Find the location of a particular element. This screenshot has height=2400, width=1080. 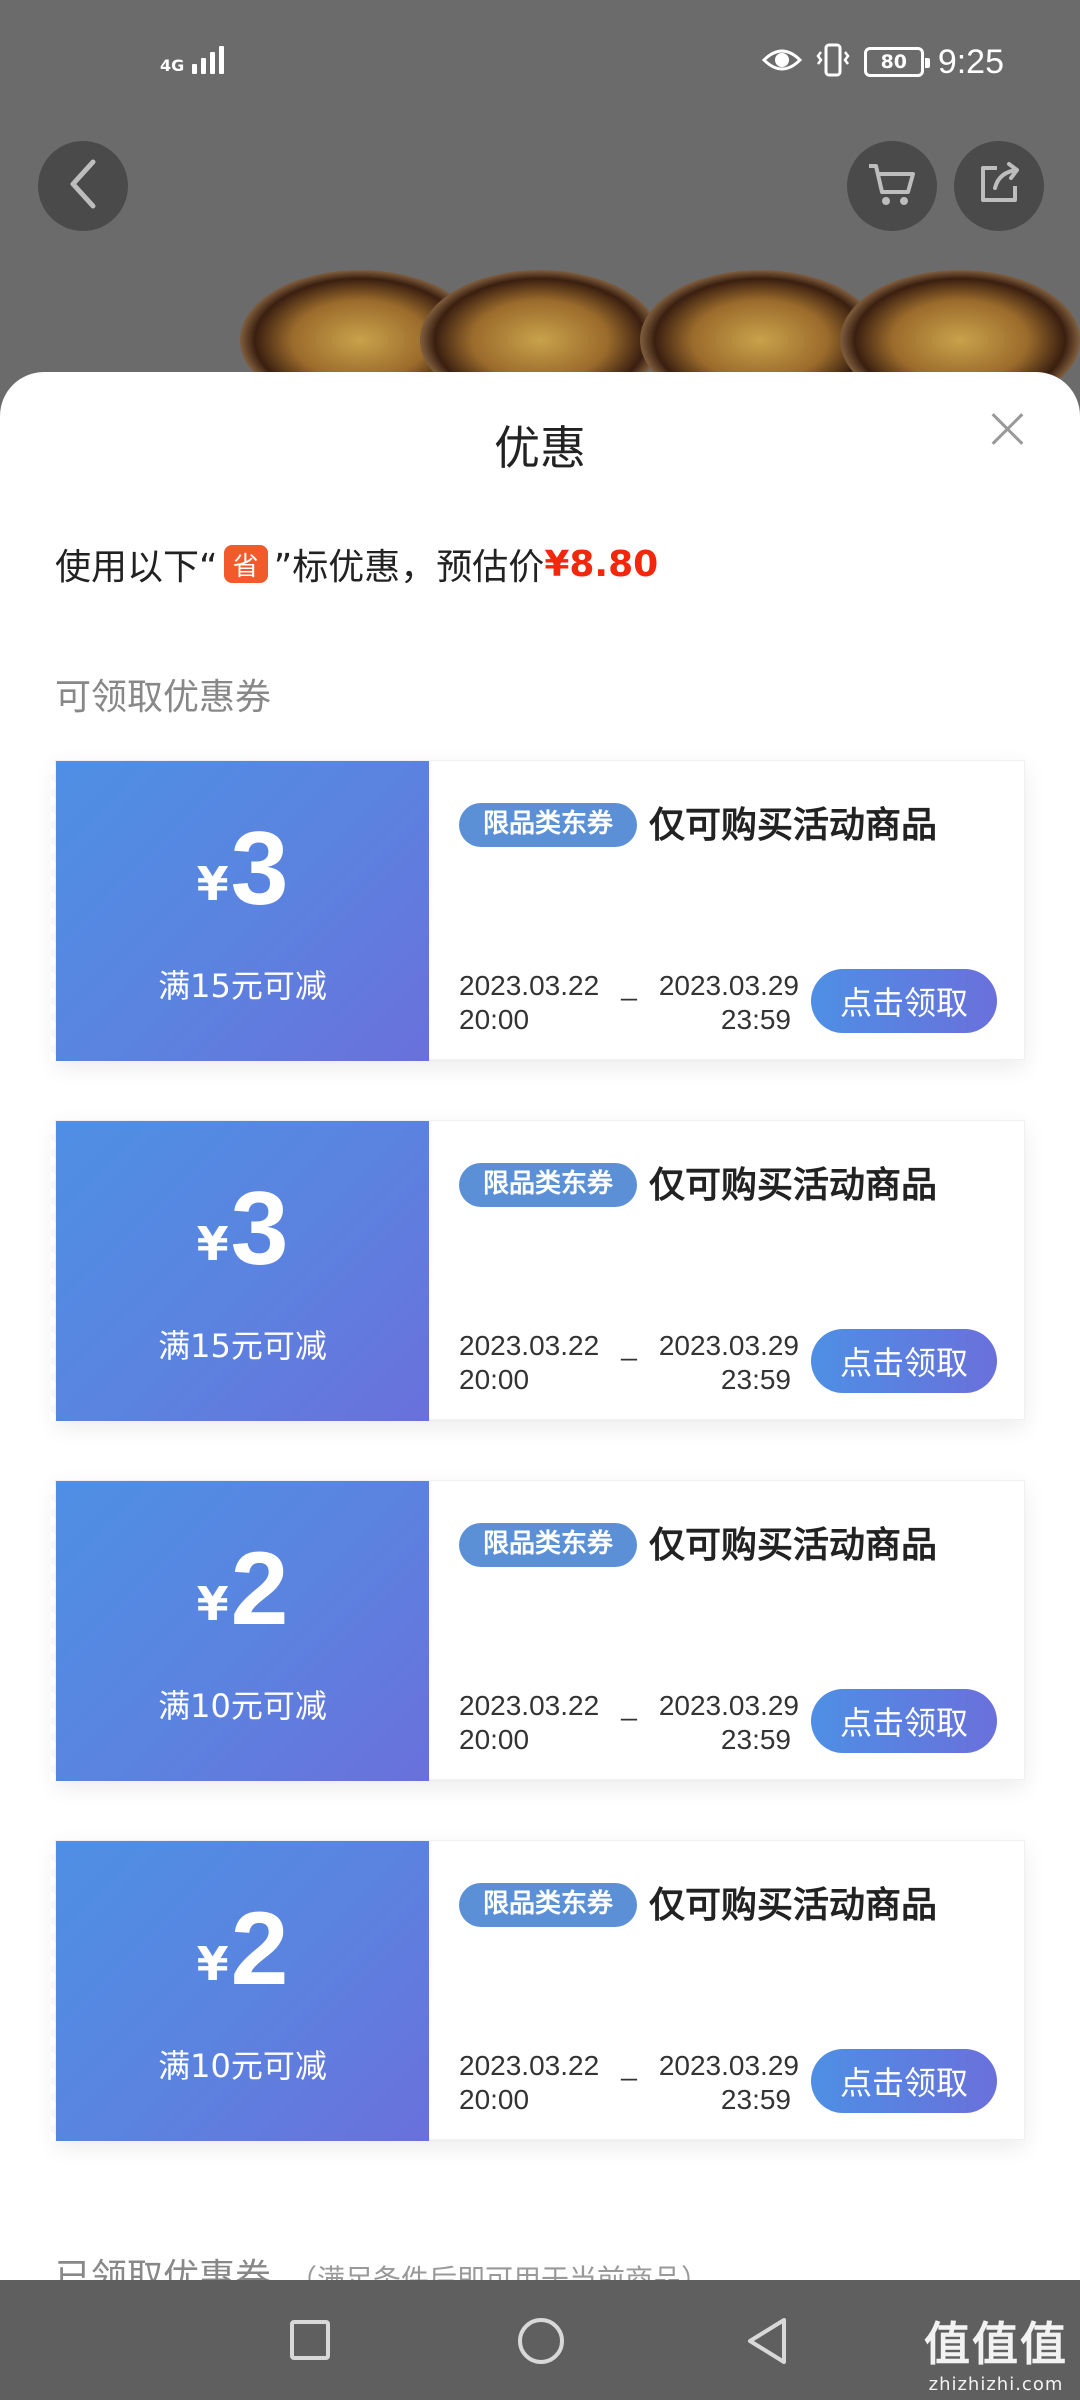

clock: 9:25 is located at coordinates (970, 61).